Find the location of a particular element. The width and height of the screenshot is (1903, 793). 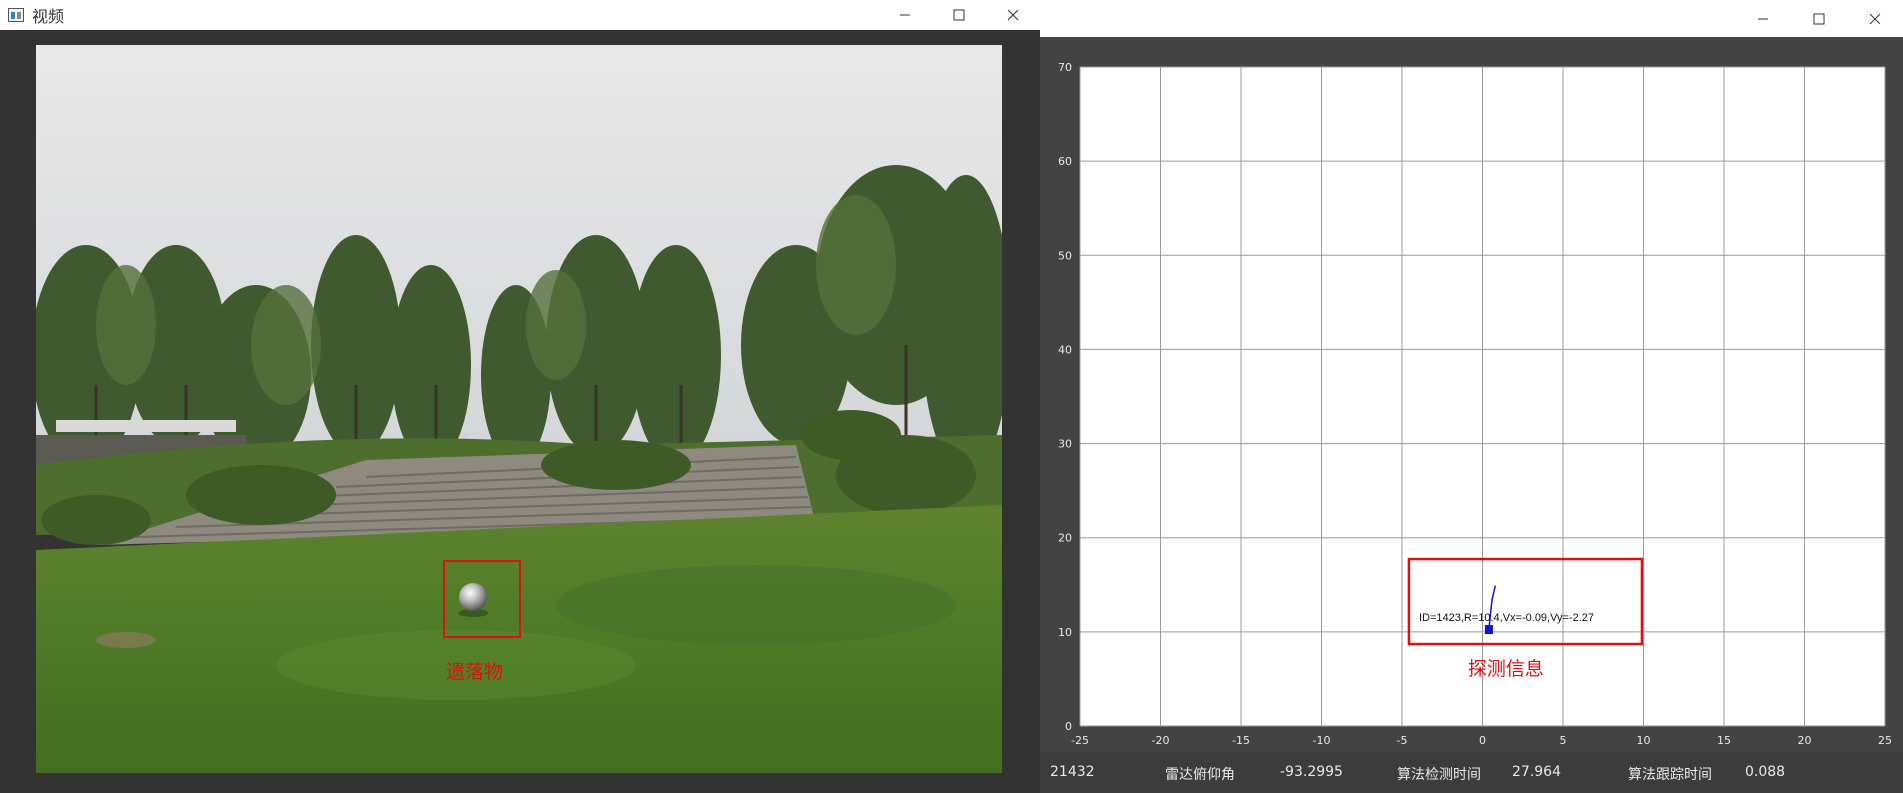

y-tick-label: 60 is located at coordinates (1065, 161).